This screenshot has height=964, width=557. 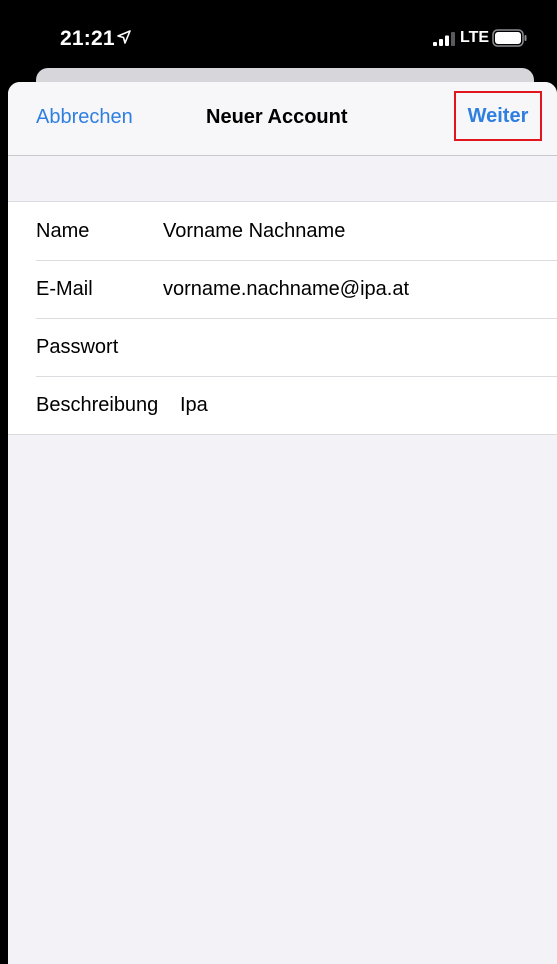 I want to click on description-label: Beschreibung, so click(x=97, y=405).